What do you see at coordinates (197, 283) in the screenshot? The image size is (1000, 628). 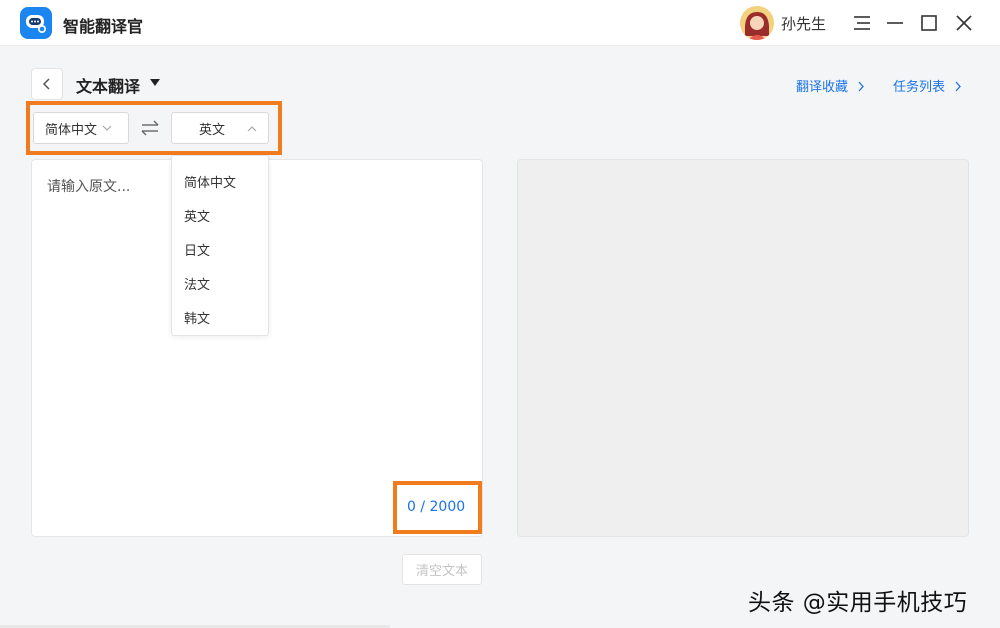 I see `dropdown-option-french: 法文` at bounding box center [197, 283].